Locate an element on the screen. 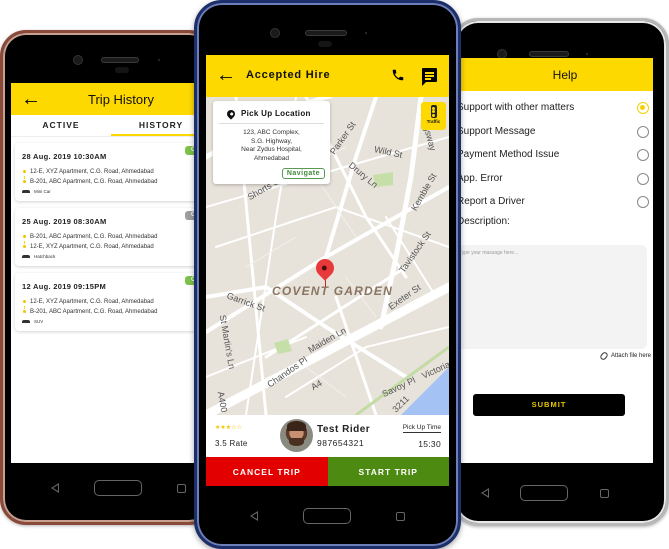  trip-footer: SUV is located at coordinates (116, 321).